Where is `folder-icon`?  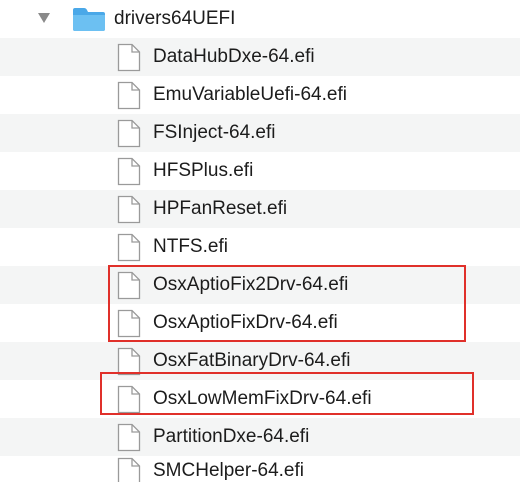 folder-icon is located at coordinates (89, 19).